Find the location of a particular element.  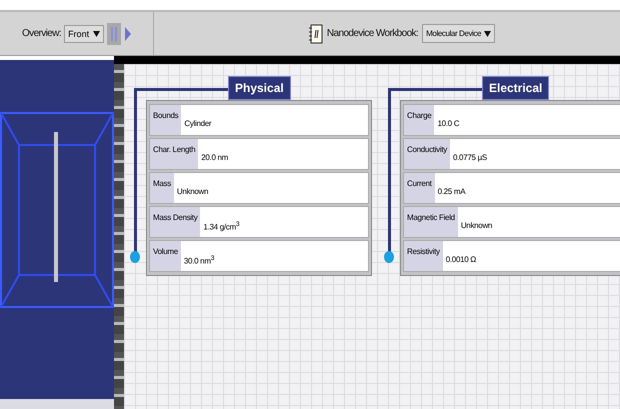

pause-icon is located at coordinates (114, 33).